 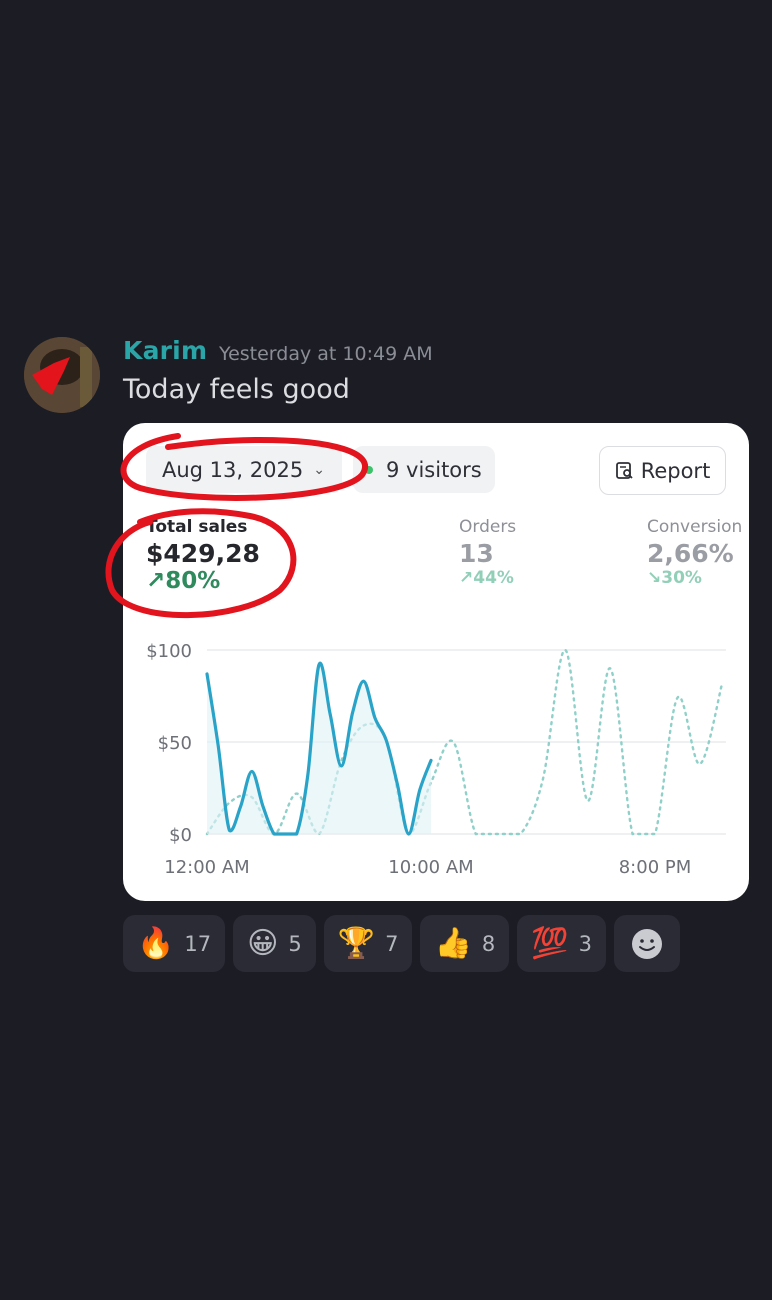 I want to click on fire-icon: 🔥, so click(x=156, y=943).